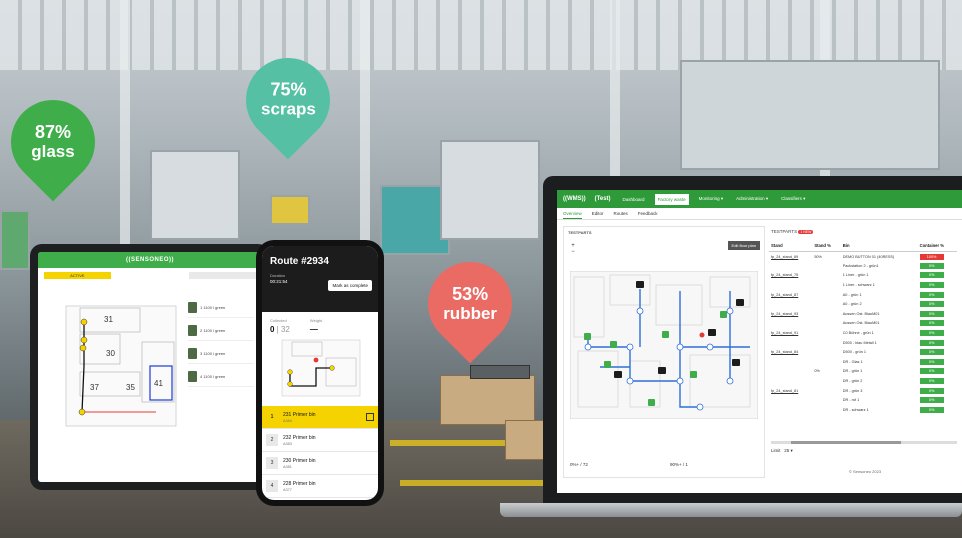 The height and width of the screenshot is (538, 962). What do you see at coordinates (711, 199) in the screenshot?
I see `nav-monitoring: Monitoring ▾` at bounding box center [711, 199].